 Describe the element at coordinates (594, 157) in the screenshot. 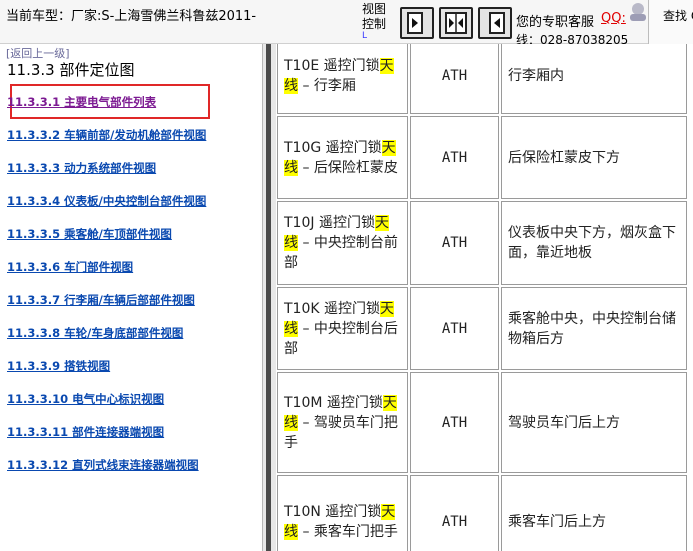

I see `part-location-cell: 后保险杠蒙皮下方` at that location.